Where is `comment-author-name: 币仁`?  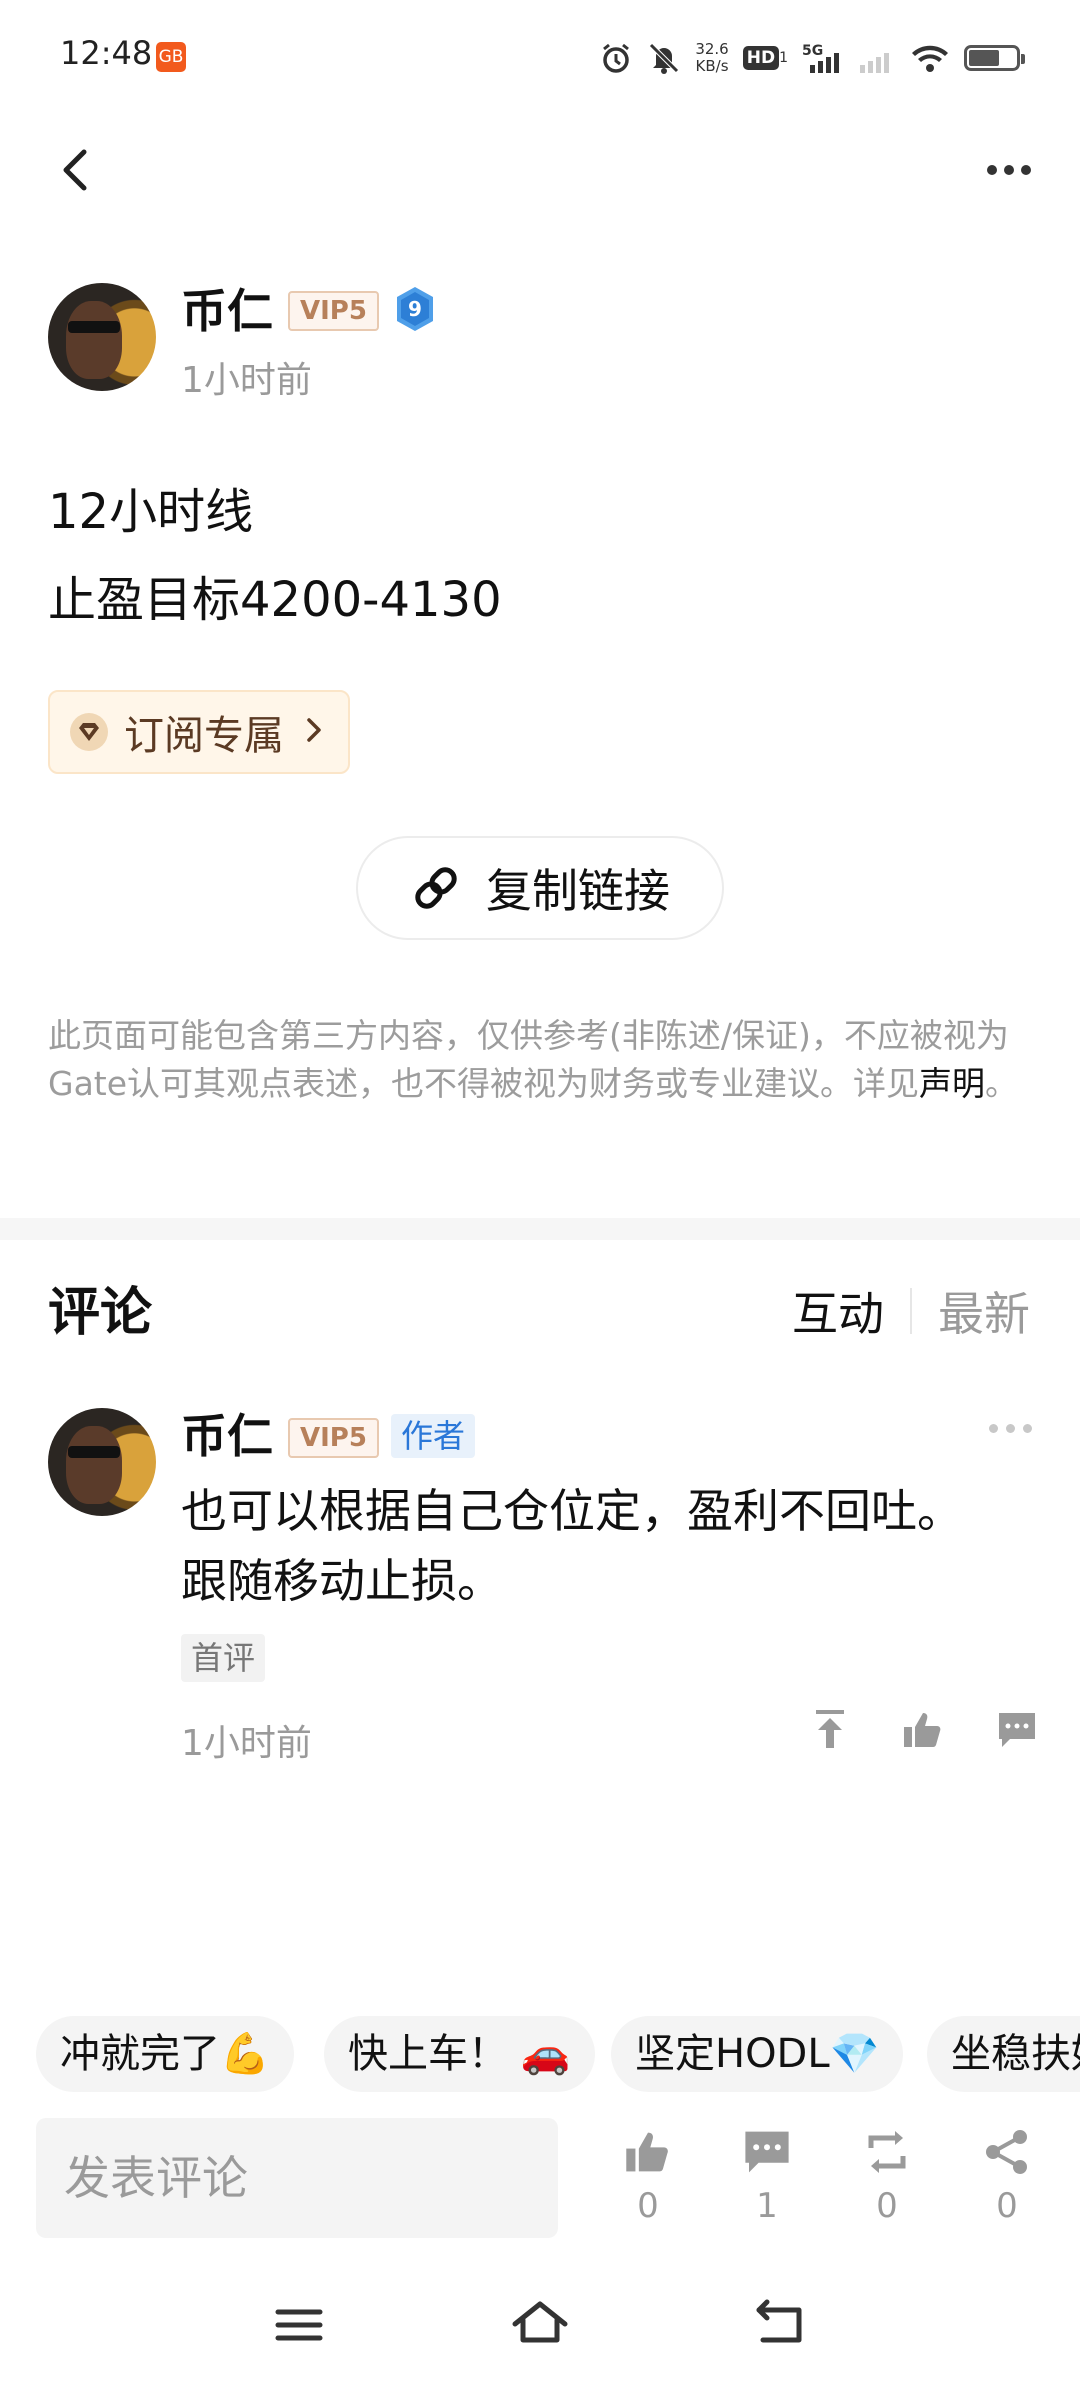
comment-author-name: 币仁 is located at coordinates (227, 1436).